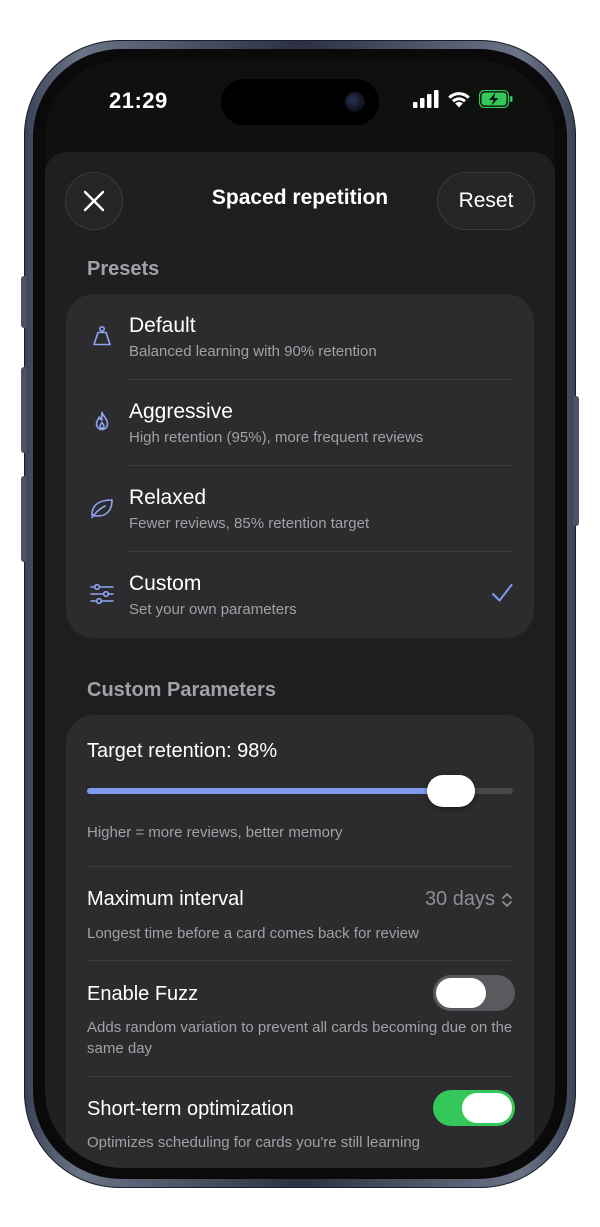  I want to click on slider-fill, so click(269, 791).